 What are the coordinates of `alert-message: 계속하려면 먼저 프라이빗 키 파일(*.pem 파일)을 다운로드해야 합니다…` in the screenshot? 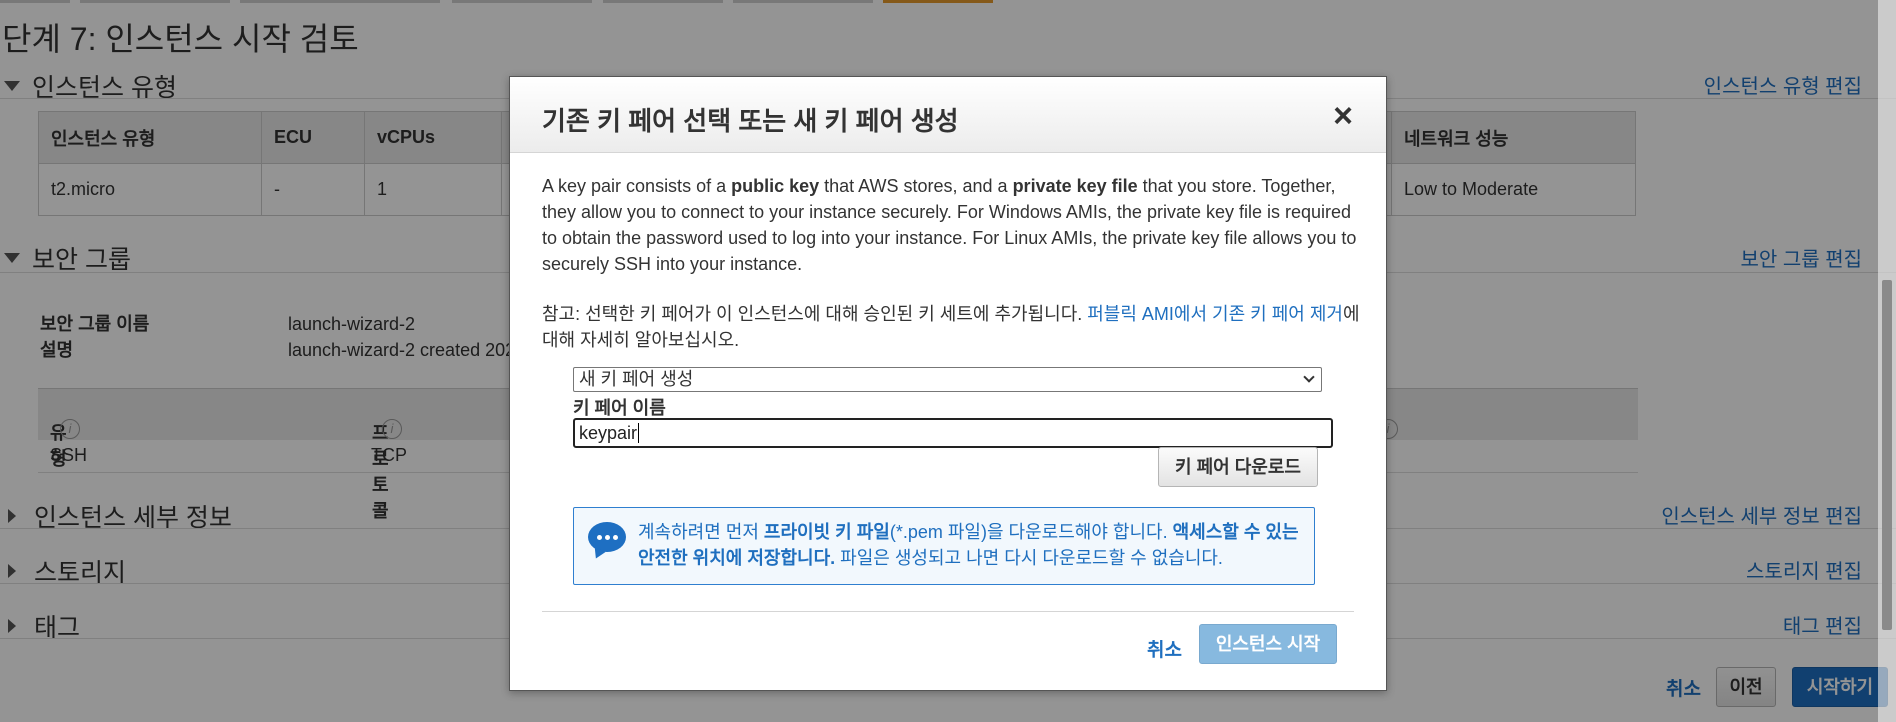 It's located at (968, 545).